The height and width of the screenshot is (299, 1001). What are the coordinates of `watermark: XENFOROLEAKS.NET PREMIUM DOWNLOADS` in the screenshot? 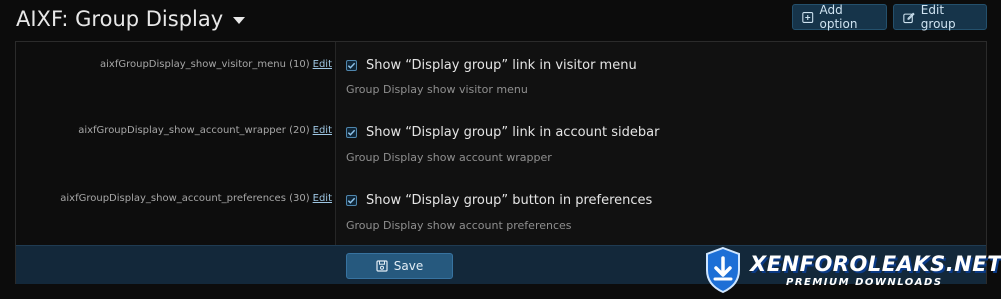 It's located at (850, 271).